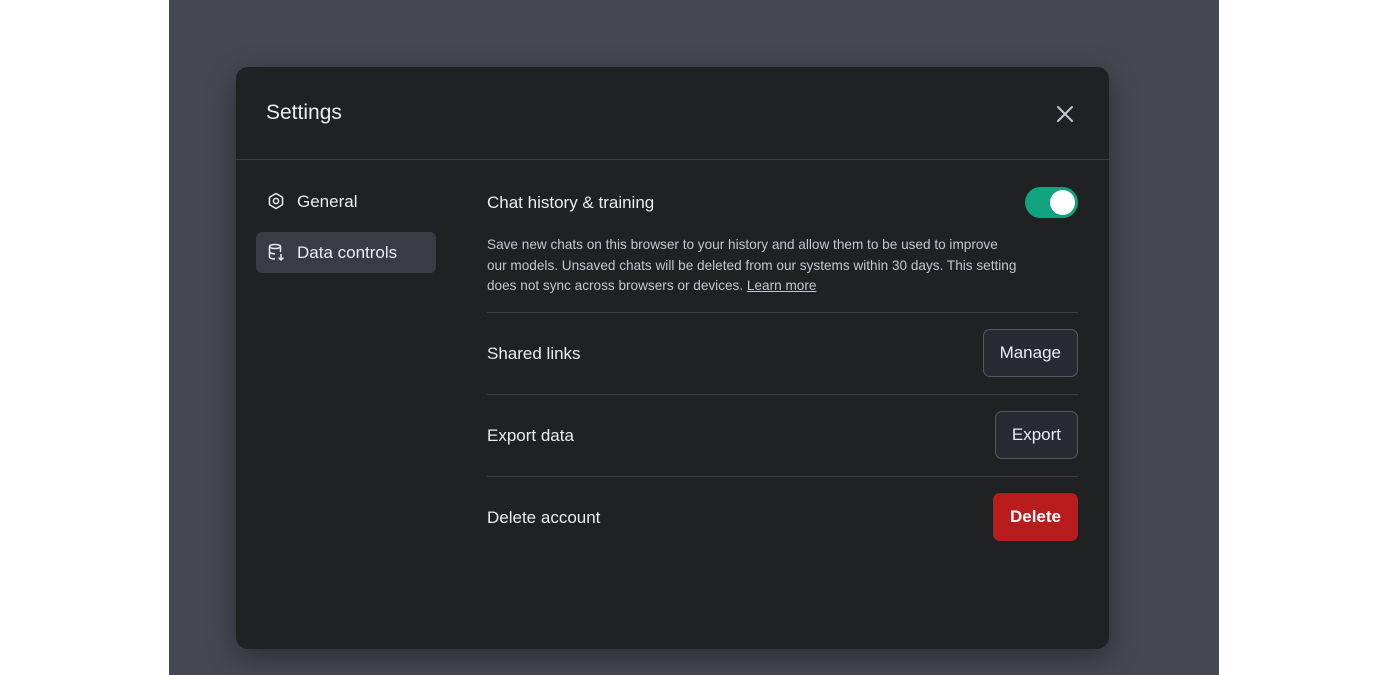 This screenshot has height=675, width=1388. I want to click on chat-history-label: Chat history & training, so click(571, 202).